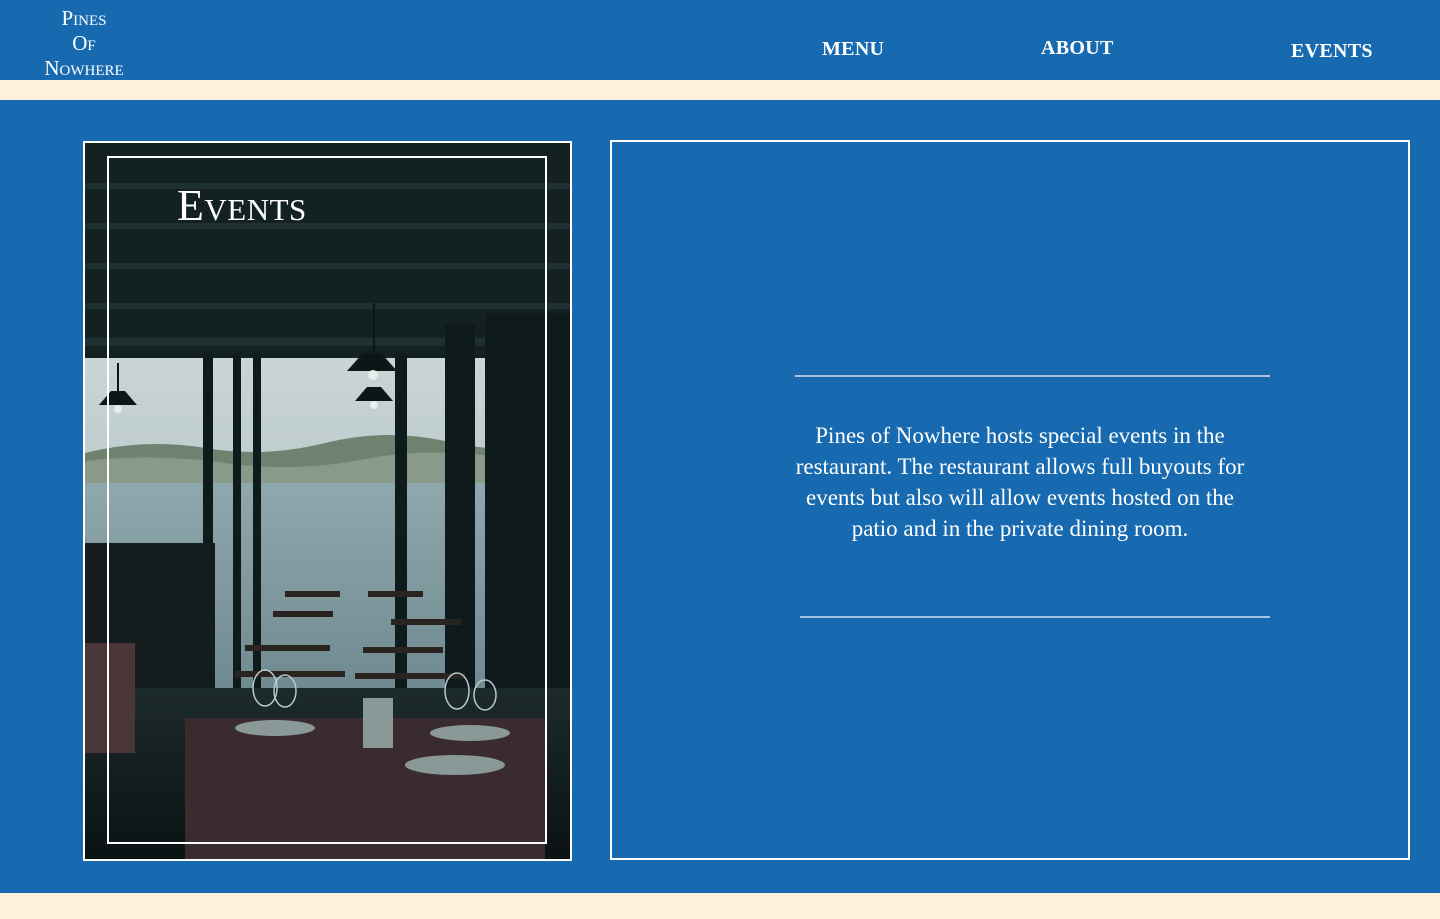 The height and width of the screenshot is (919, 1440). I want to click on nav-link-events: EVENTS, so click(1332, 51).